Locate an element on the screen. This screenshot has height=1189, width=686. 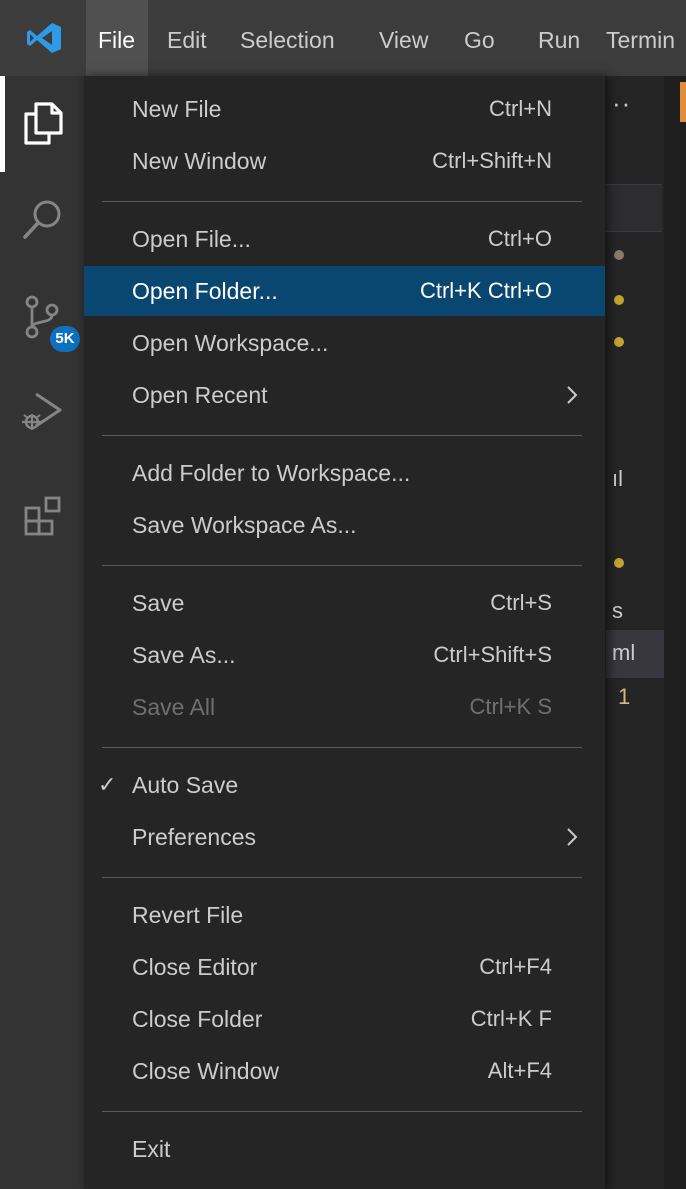
menu-item-shortcut: Ctrl+Shift+S is located at coordinates (492, 654).